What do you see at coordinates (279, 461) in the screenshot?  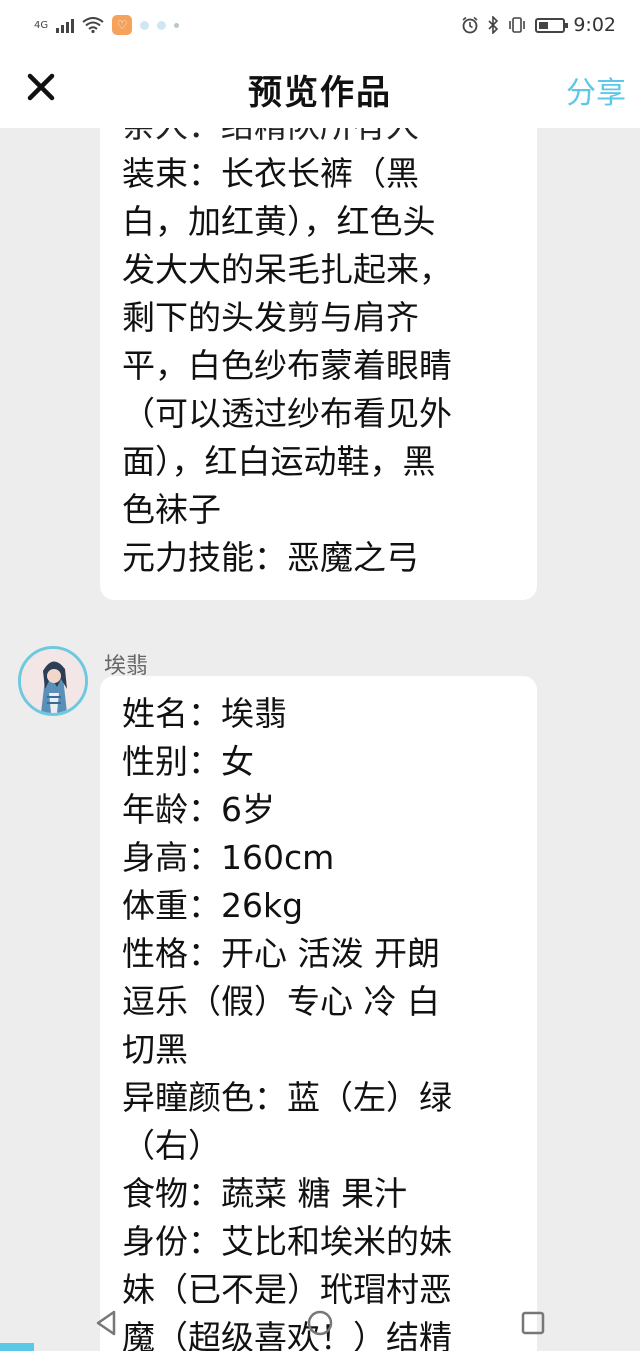 I see `text-line: 面），红白运动鞋，黑` at bounding box center [279, 461].